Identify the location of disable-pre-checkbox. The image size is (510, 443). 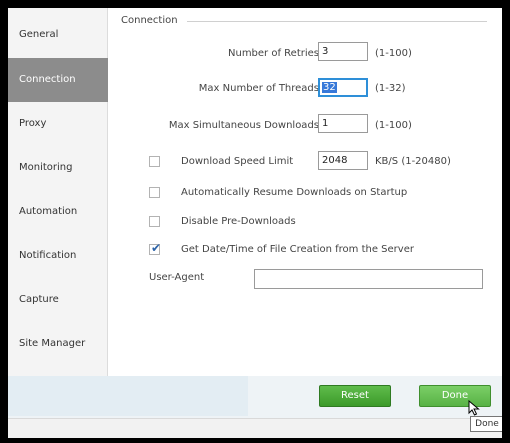
(154, 221).